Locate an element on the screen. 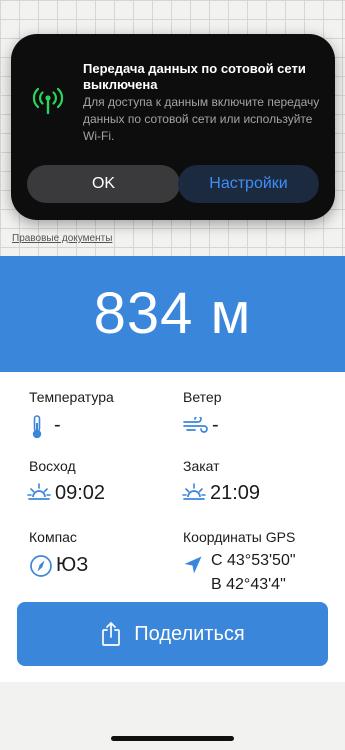 The width and height of the screenshot is (345, 750). temperature-label: Температура is located at coordinates (71, 397).